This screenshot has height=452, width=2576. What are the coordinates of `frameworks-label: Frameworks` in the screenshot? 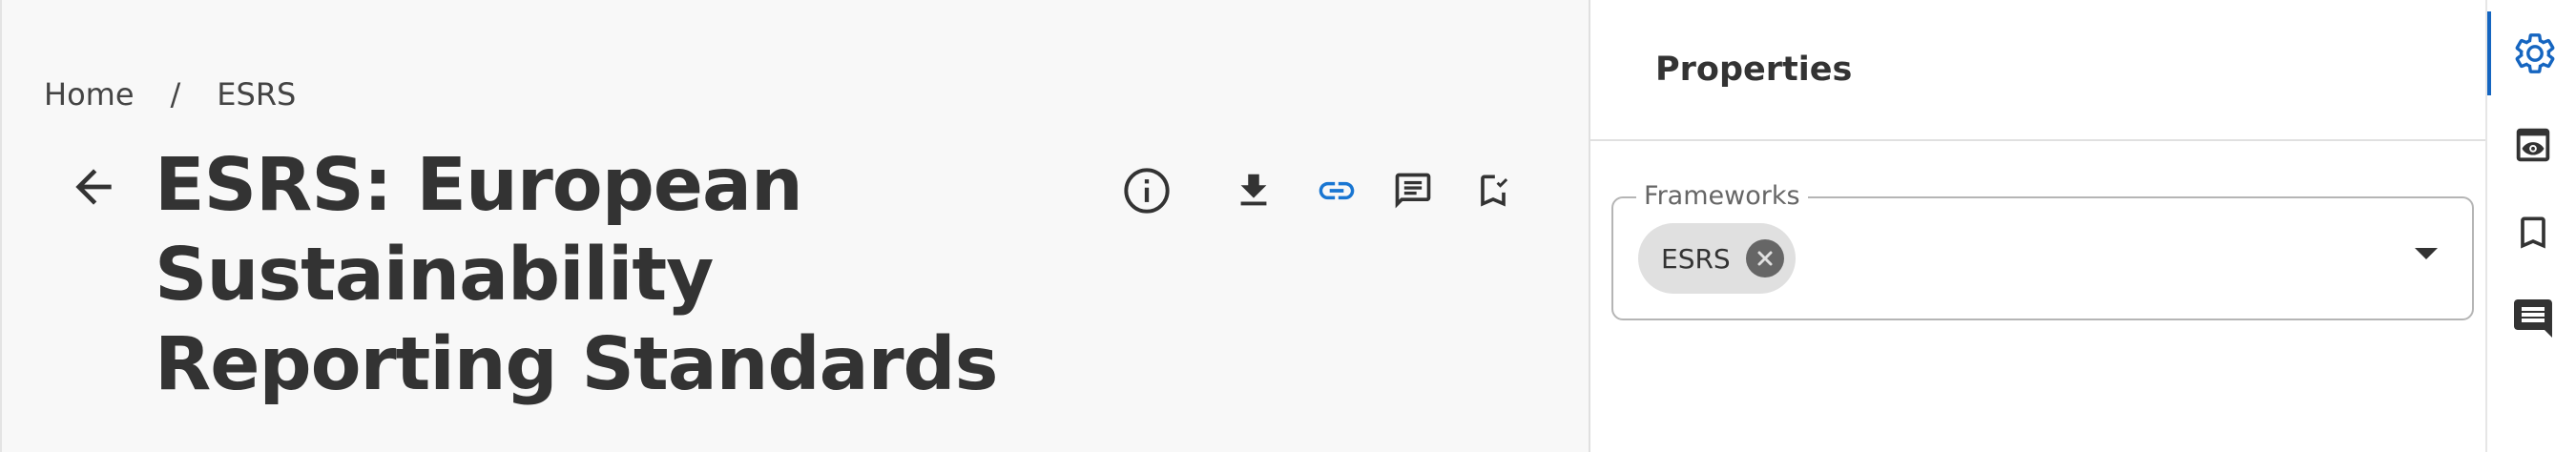 It's located at (1722, 196).